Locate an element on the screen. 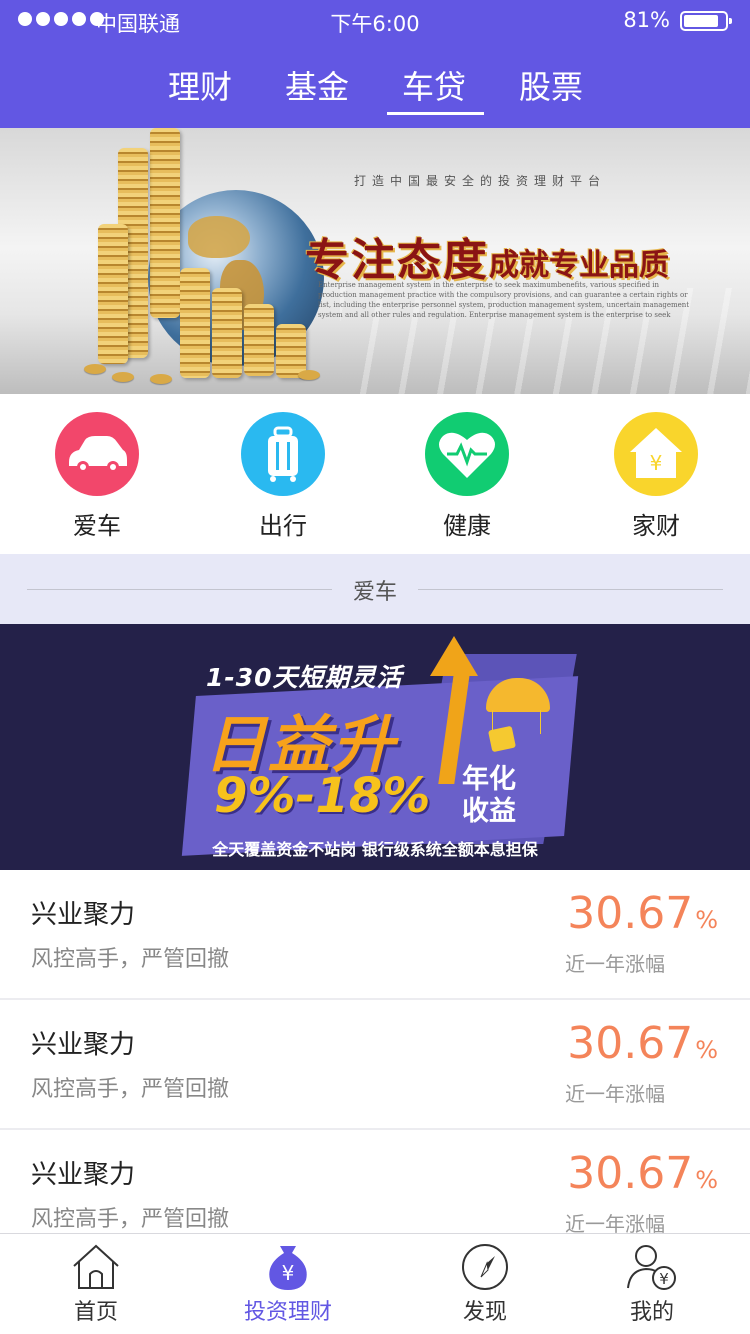 The width and height of the screenshot is (750, 1334). nav-discover: 发现 is located at coordinates (485, 1284).